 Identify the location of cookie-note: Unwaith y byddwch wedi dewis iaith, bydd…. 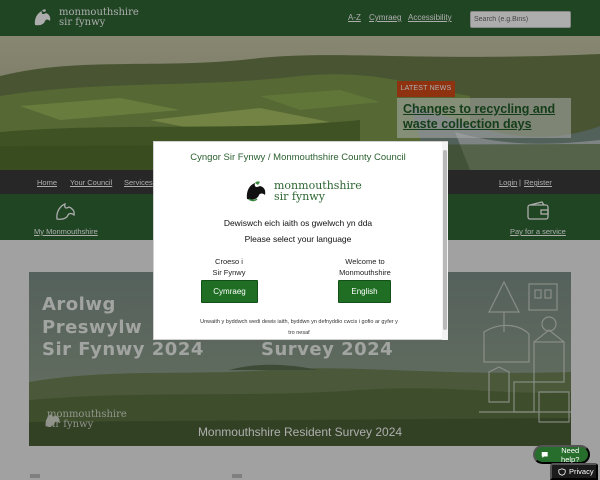
(299, 328).